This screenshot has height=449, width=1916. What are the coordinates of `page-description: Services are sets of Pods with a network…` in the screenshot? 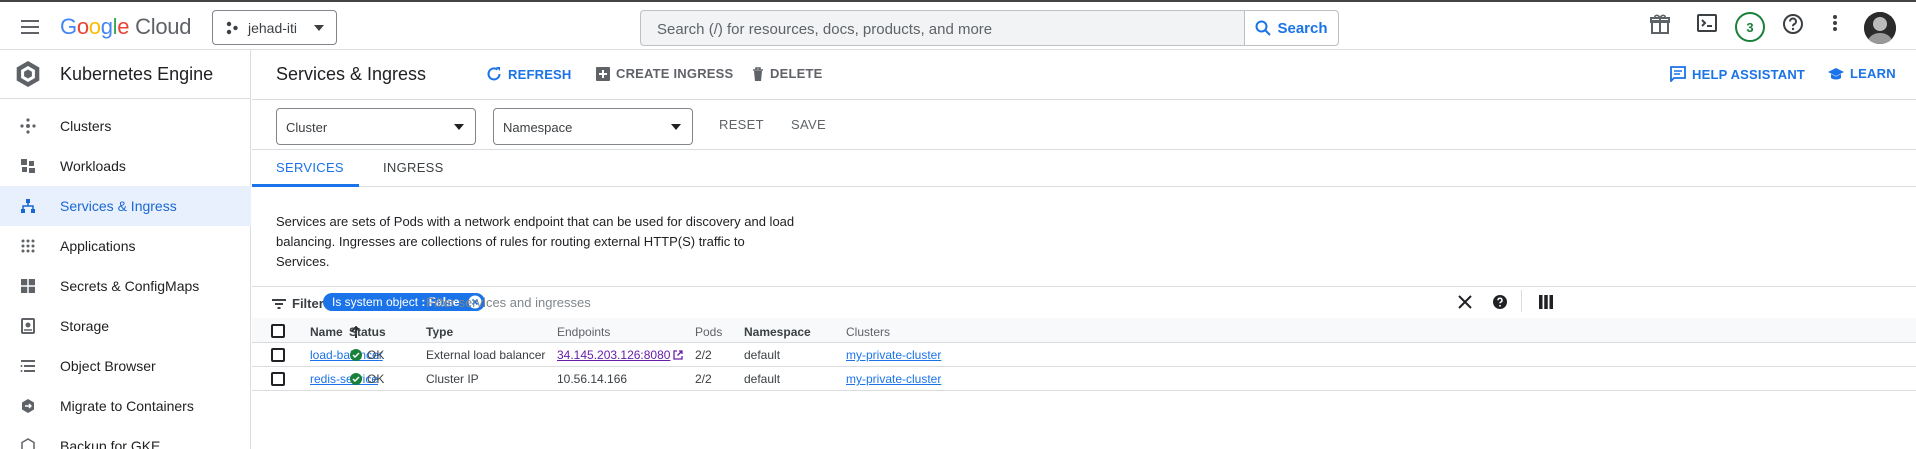 It's located at (535, 241).